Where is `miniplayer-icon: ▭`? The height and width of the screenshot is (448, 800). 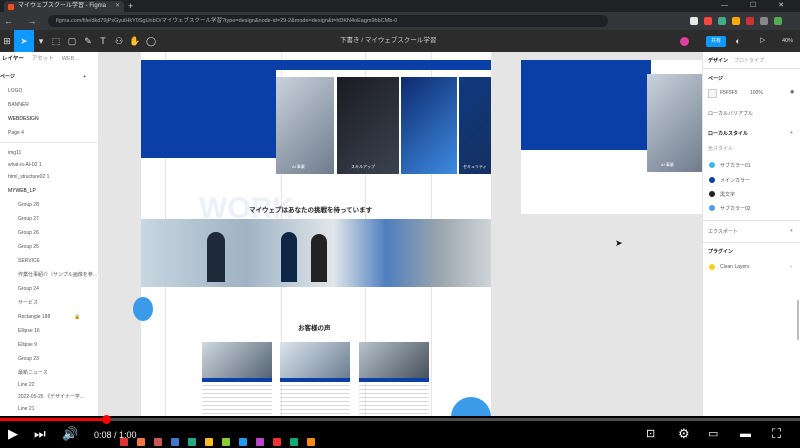
miniplayer-icon: ▭ is located at coordinates (713, 434).